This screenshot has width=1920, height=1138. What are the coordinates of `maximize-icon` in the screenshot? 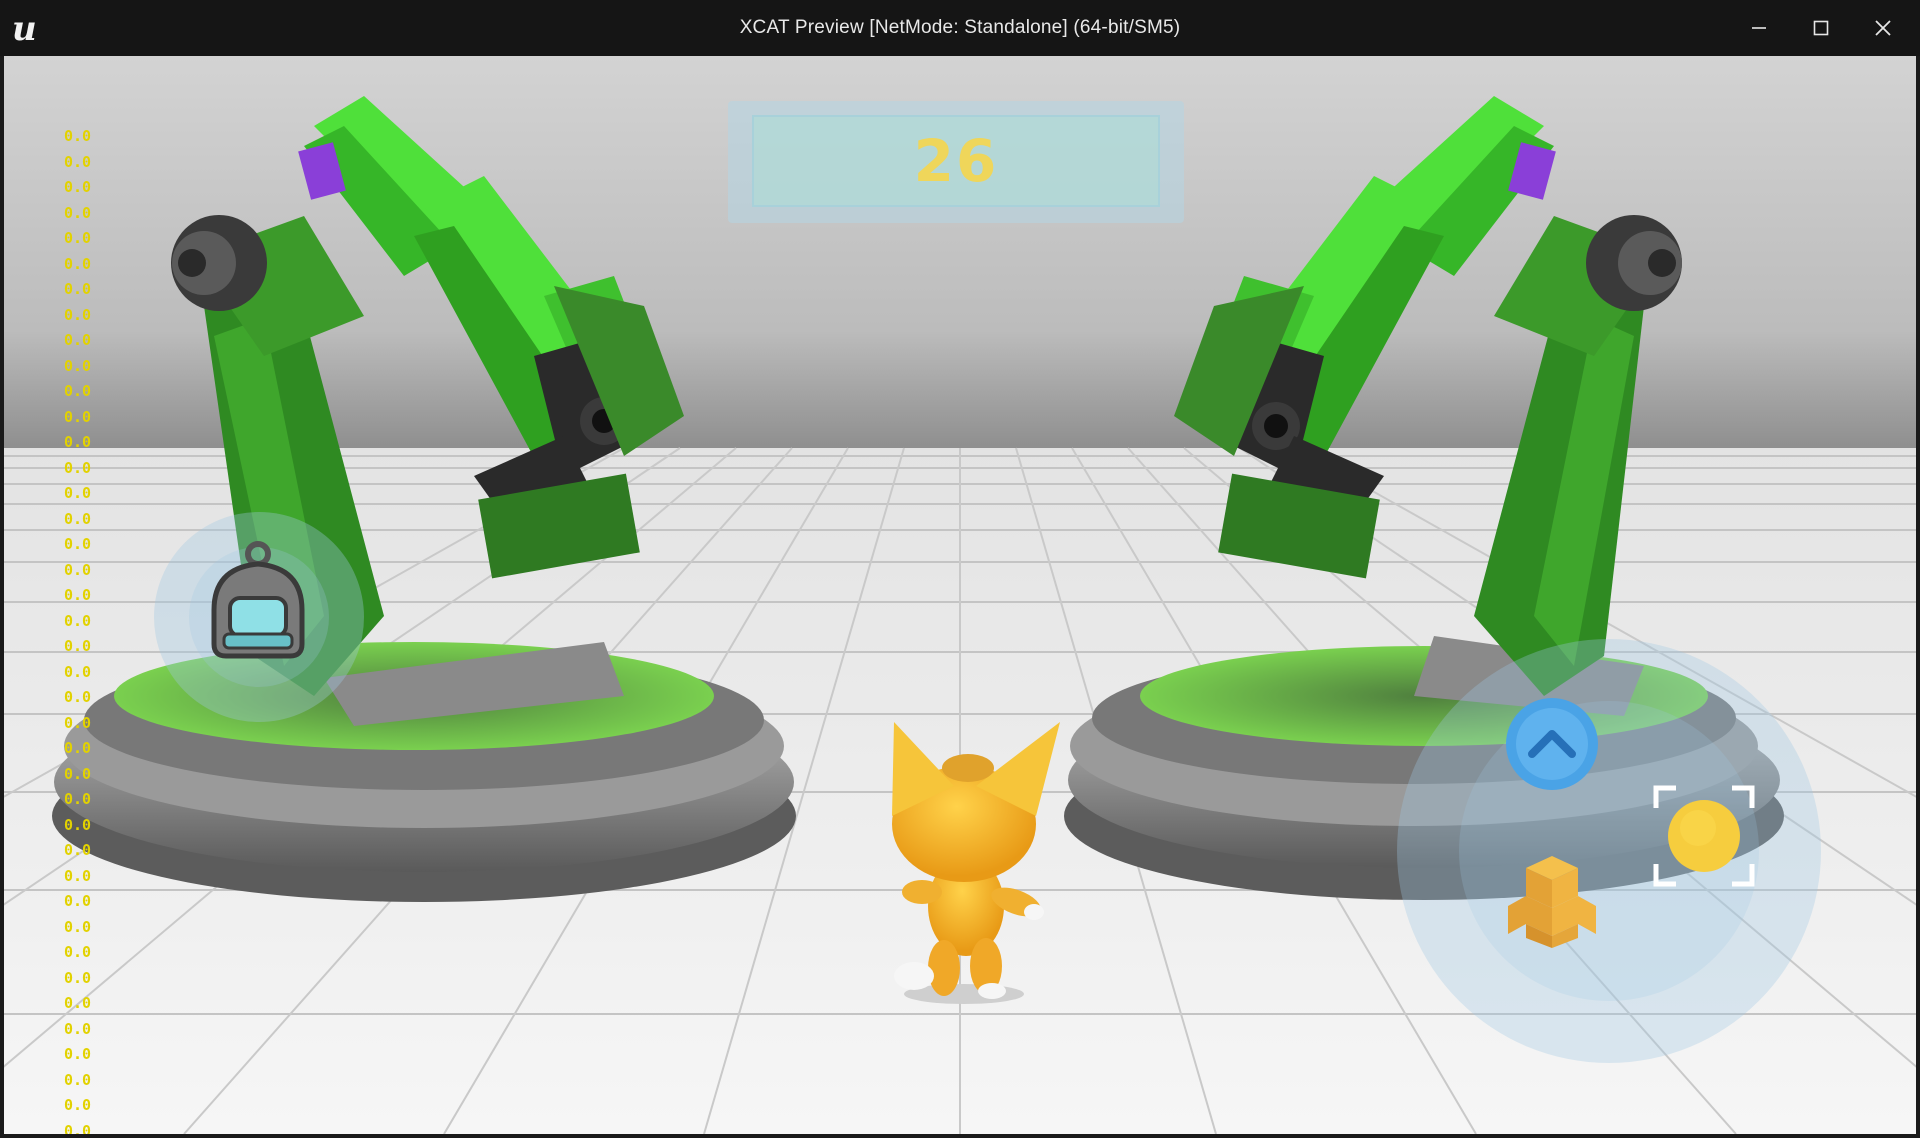 It's located at (1821, 28).